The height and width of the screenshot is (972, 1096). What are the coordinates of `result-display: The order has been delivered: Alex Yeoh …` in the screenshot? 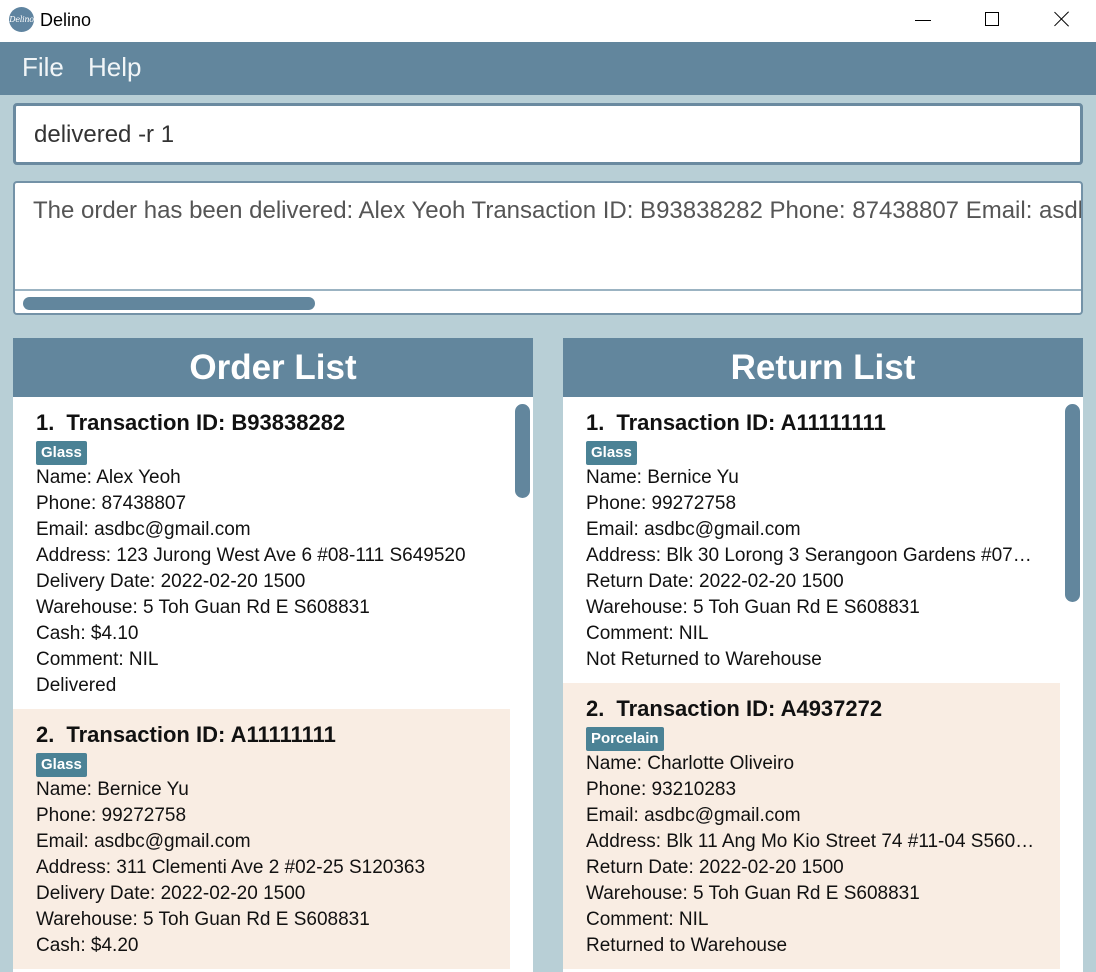 It's located at (548, 248).